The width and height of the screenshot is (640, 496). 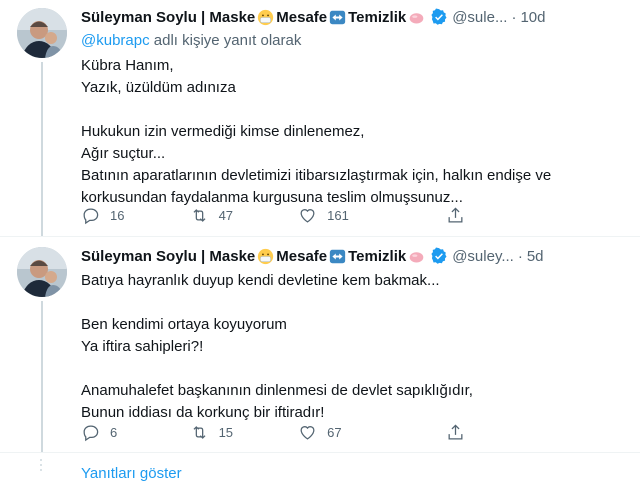 I want to click on reply-to-handle-link: @kubrapc, so click(x=115, y=40).